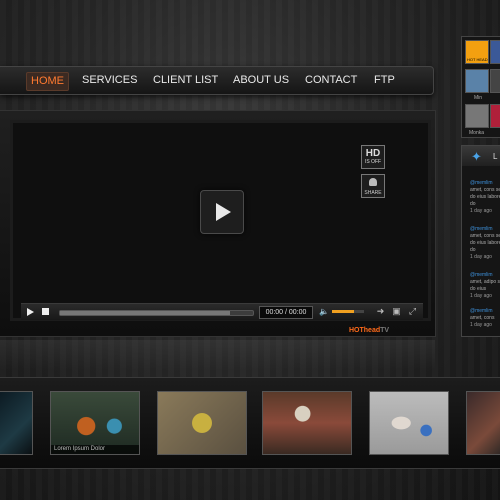 The width and height of the screenshot is (500, 500). I want to click on play-icon, so click(30, 312).